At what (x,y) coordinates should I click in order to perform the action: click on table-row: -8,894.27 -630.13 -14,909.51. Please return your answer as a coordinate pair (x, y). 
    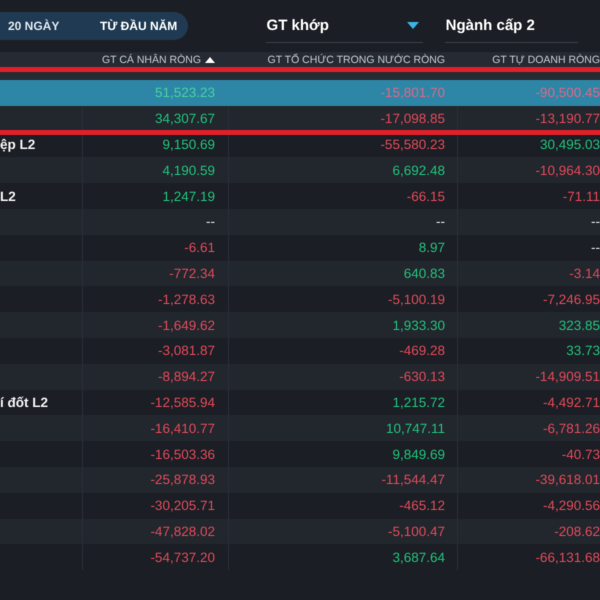
    Looking at the image, I should click on (300, 377).